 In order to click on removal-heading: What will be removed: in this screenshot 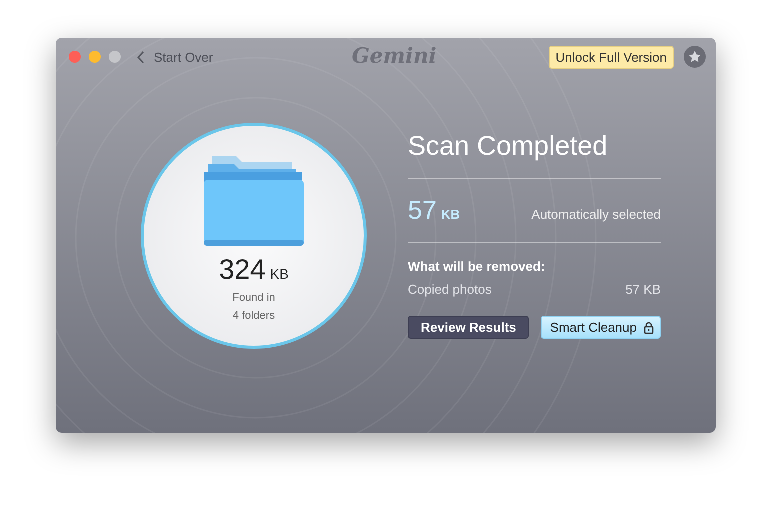, I will do `click(477, 266)`.